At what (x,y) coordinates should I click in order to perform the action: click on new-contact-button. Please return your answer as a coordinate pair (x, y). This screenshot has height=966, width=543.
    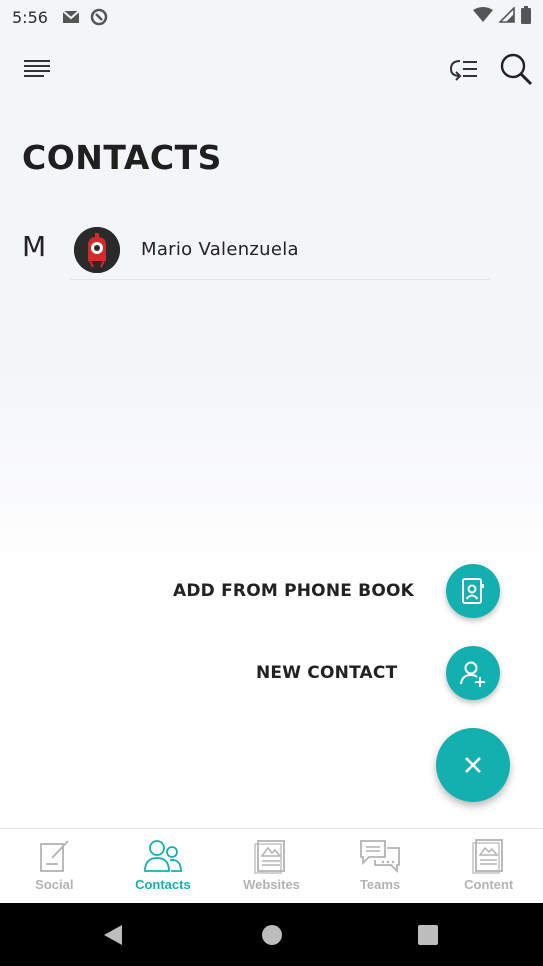
    Looking at the image, I should click on (473, 673).